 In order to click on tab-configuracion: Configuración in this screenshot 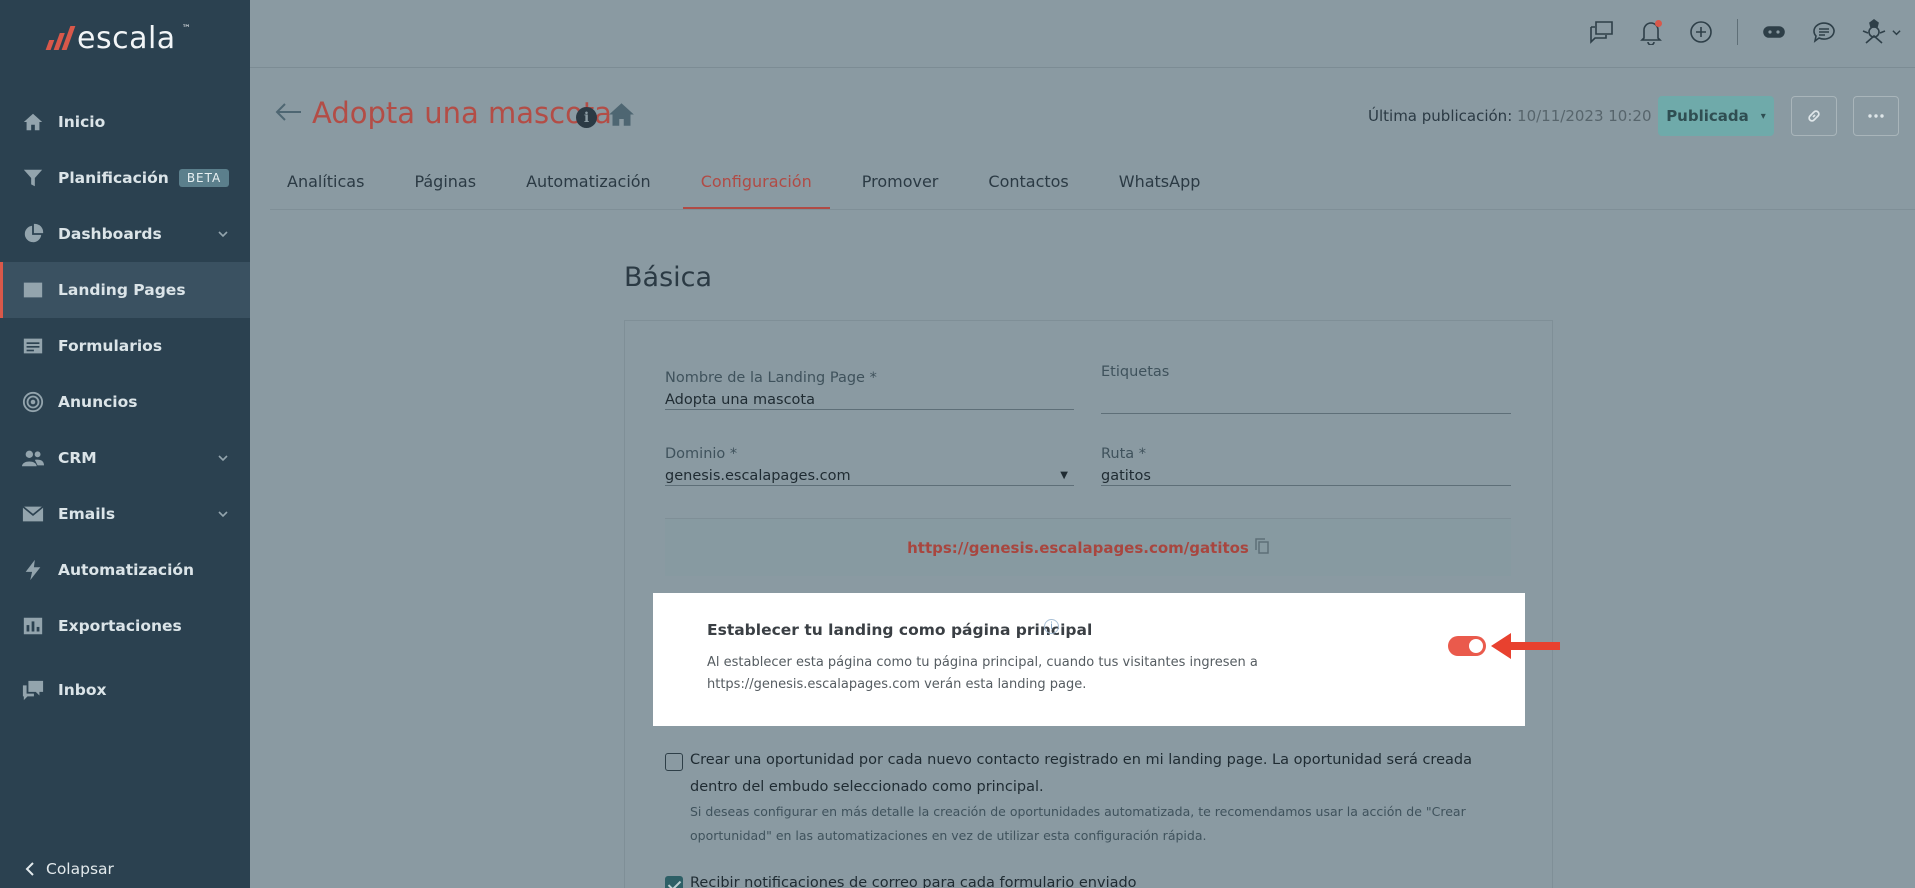, I will do `click(756, 185)`.